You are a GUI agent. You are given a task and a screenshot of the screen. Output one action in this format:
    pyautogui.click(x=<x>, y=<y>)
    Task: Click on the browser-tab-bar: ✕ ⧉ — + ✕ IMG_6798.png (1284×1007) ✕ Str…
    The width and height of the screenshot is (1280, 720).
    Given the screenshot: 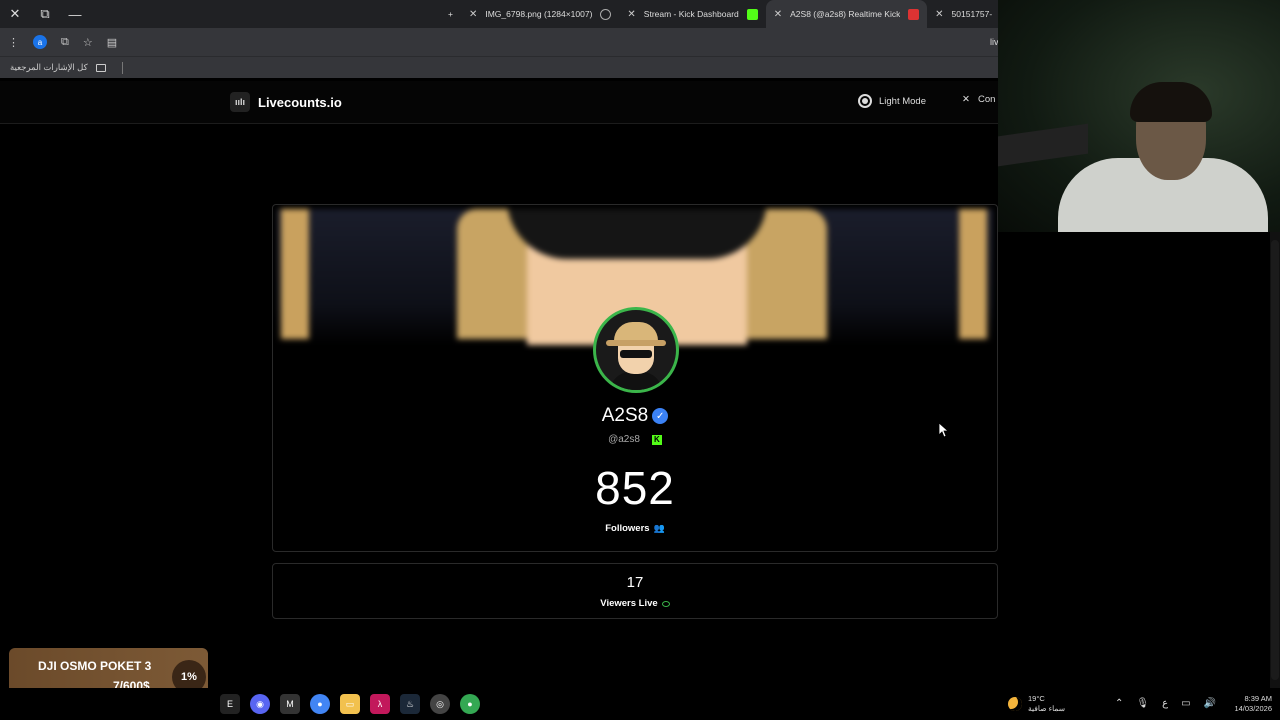 What is the action you would take?
    pyautogui.click(x=500, y=14)
    